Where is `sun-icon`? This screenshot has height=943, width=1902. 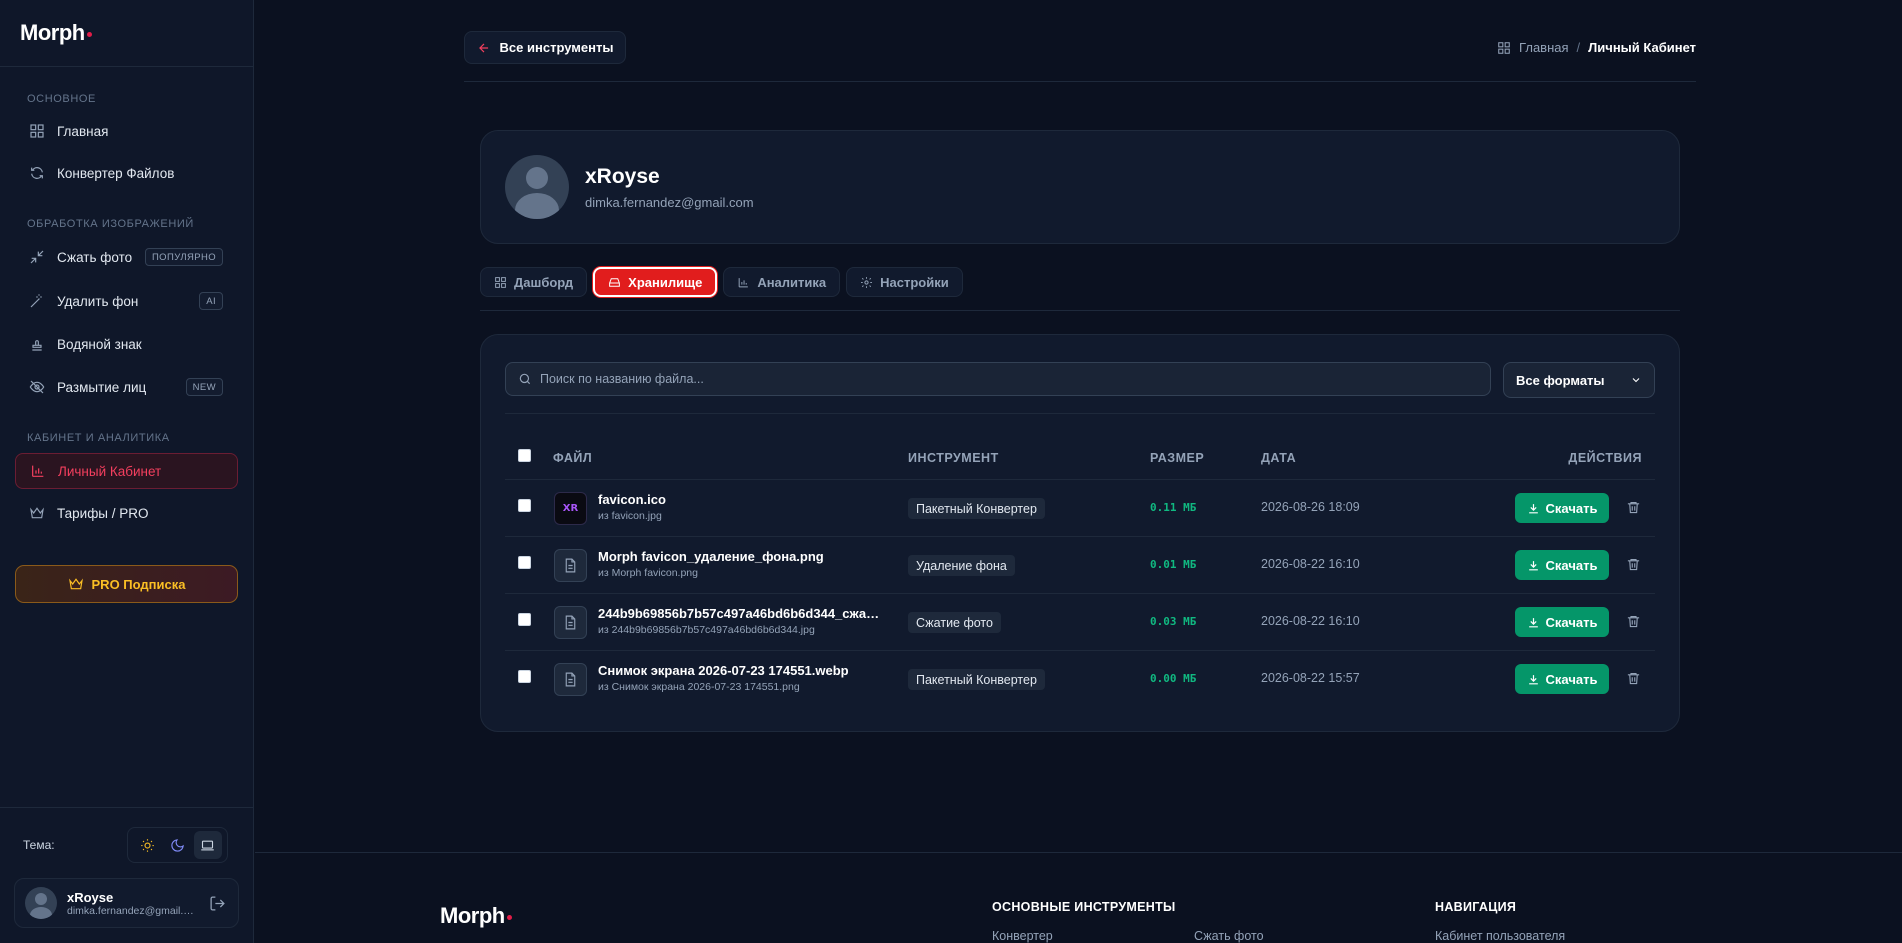
sun-icon is located at coordinates (147, 845).